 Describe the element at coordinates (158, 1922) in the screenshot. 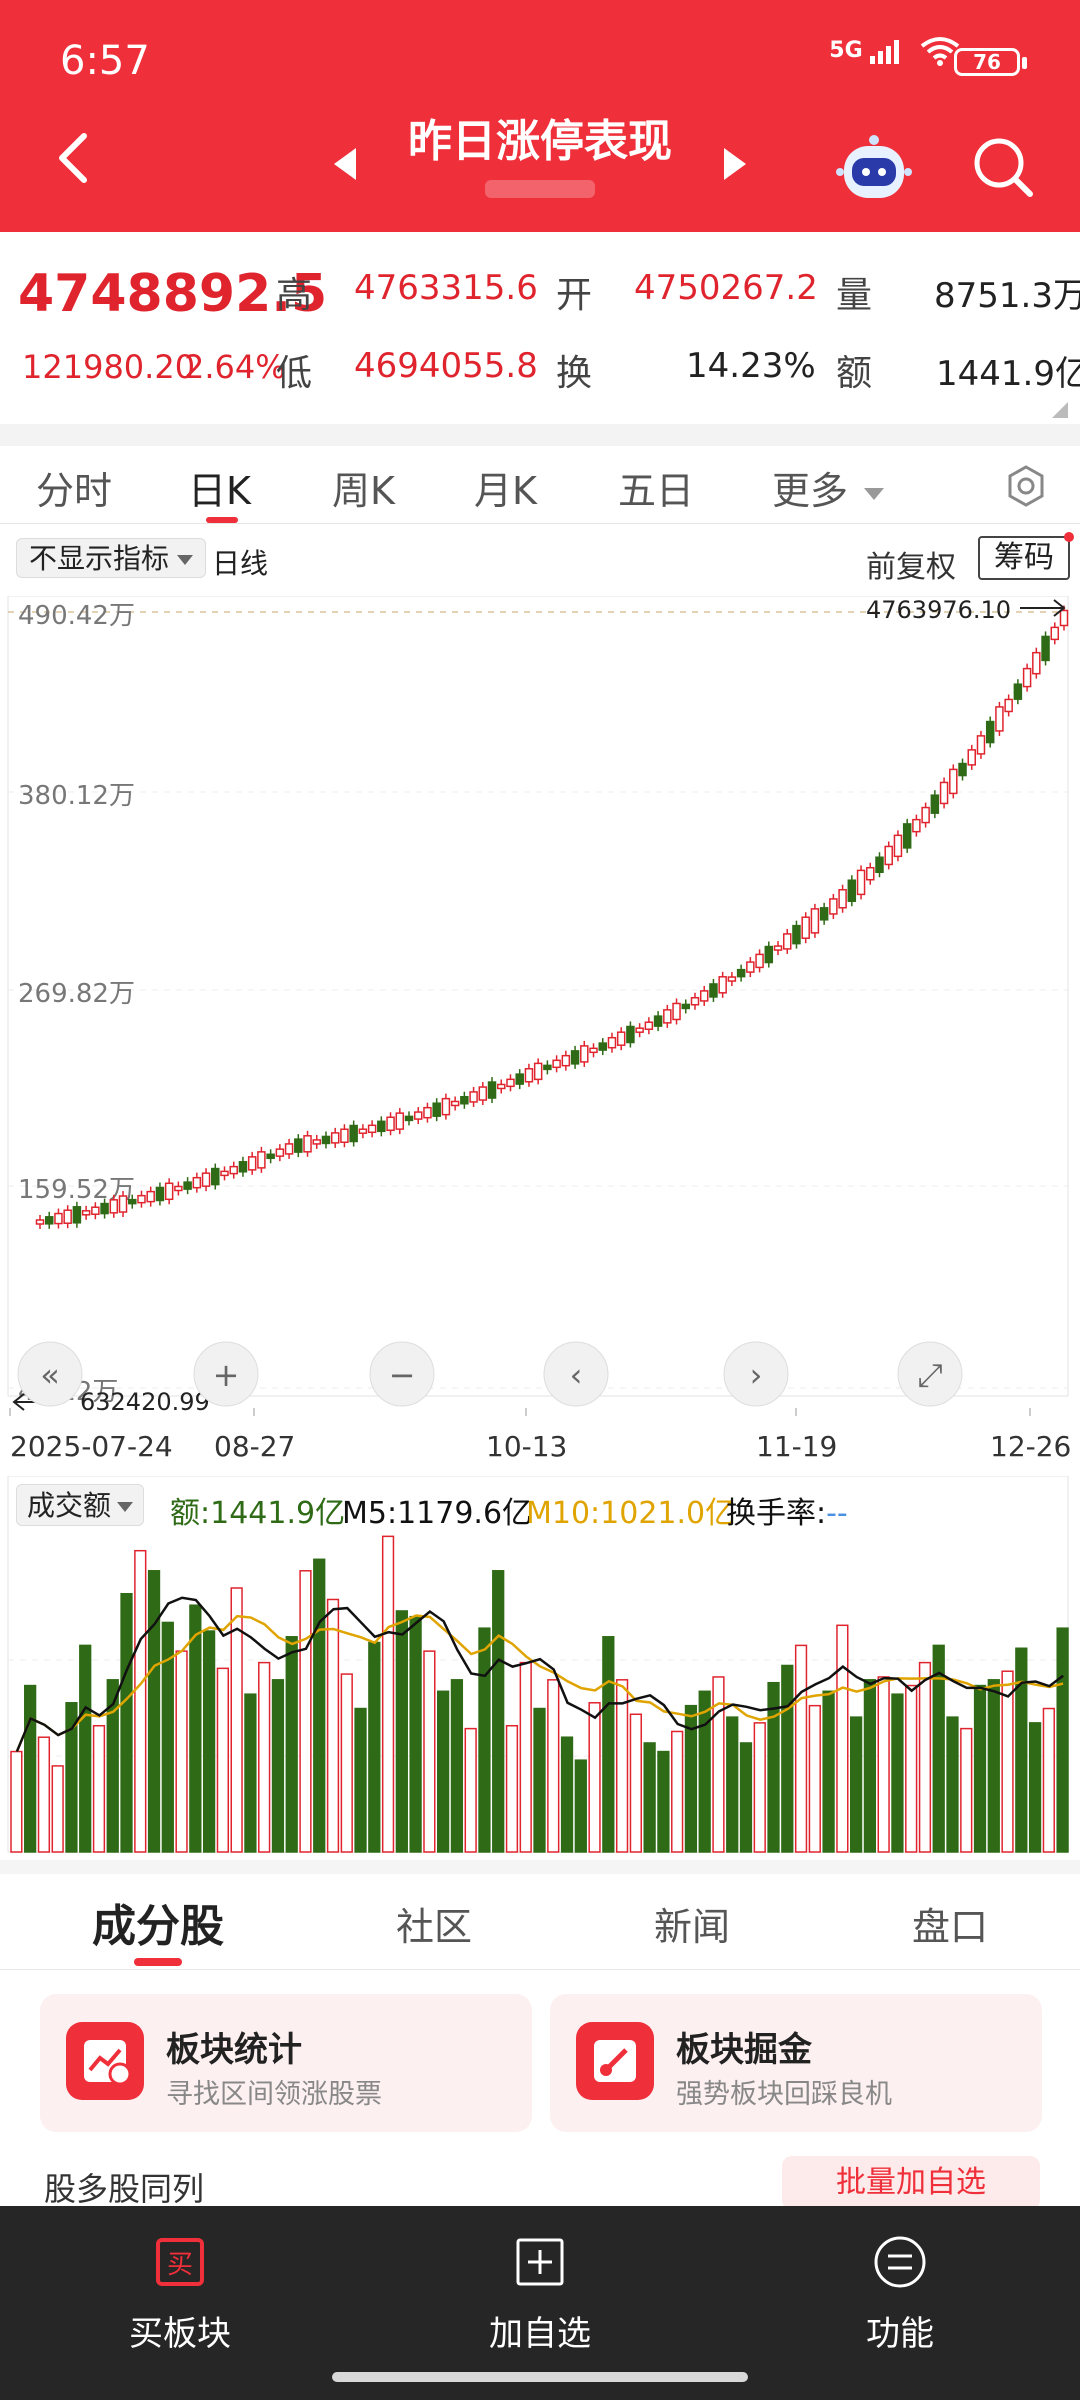

I see `tab-constituents: 成分股` at that location.